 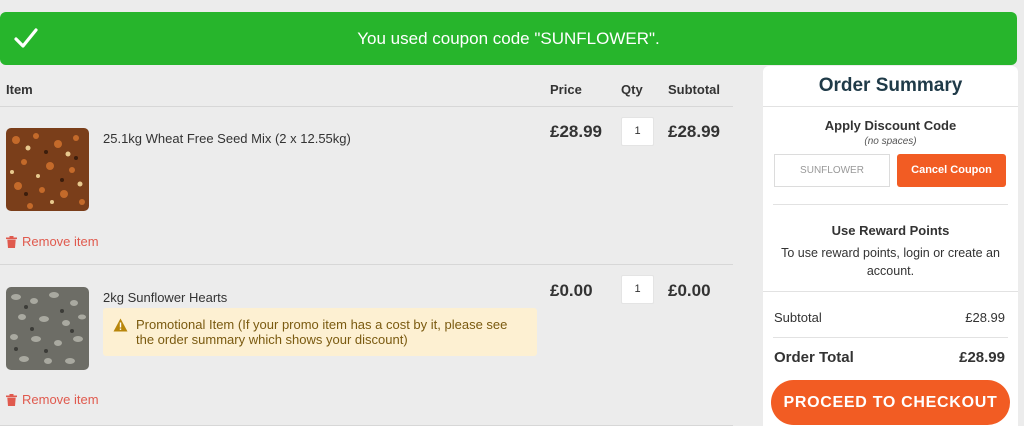 What do you see at coordinates (814, 357) in the screenshot?
I see `order-total-label: Order Total` at bounding box center [814, 357].